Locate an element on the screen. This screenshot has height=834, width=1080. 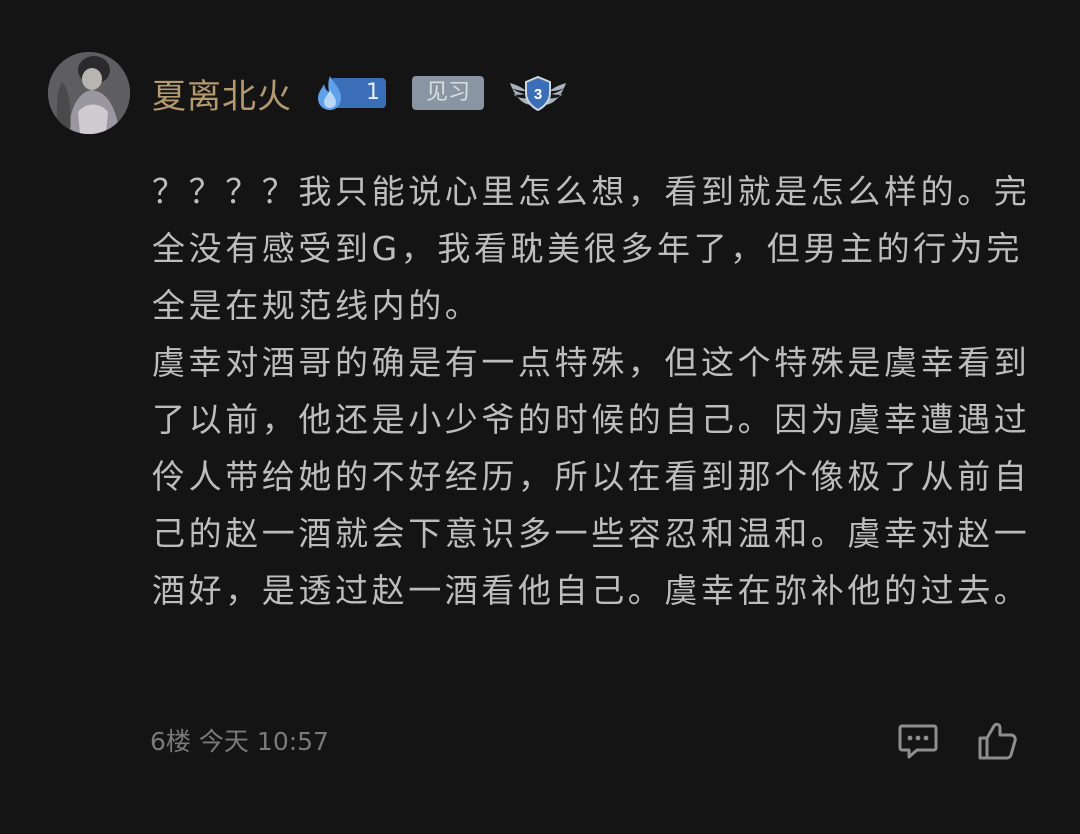
fire-level-badge: 1 is located at coordinates (349, 93).